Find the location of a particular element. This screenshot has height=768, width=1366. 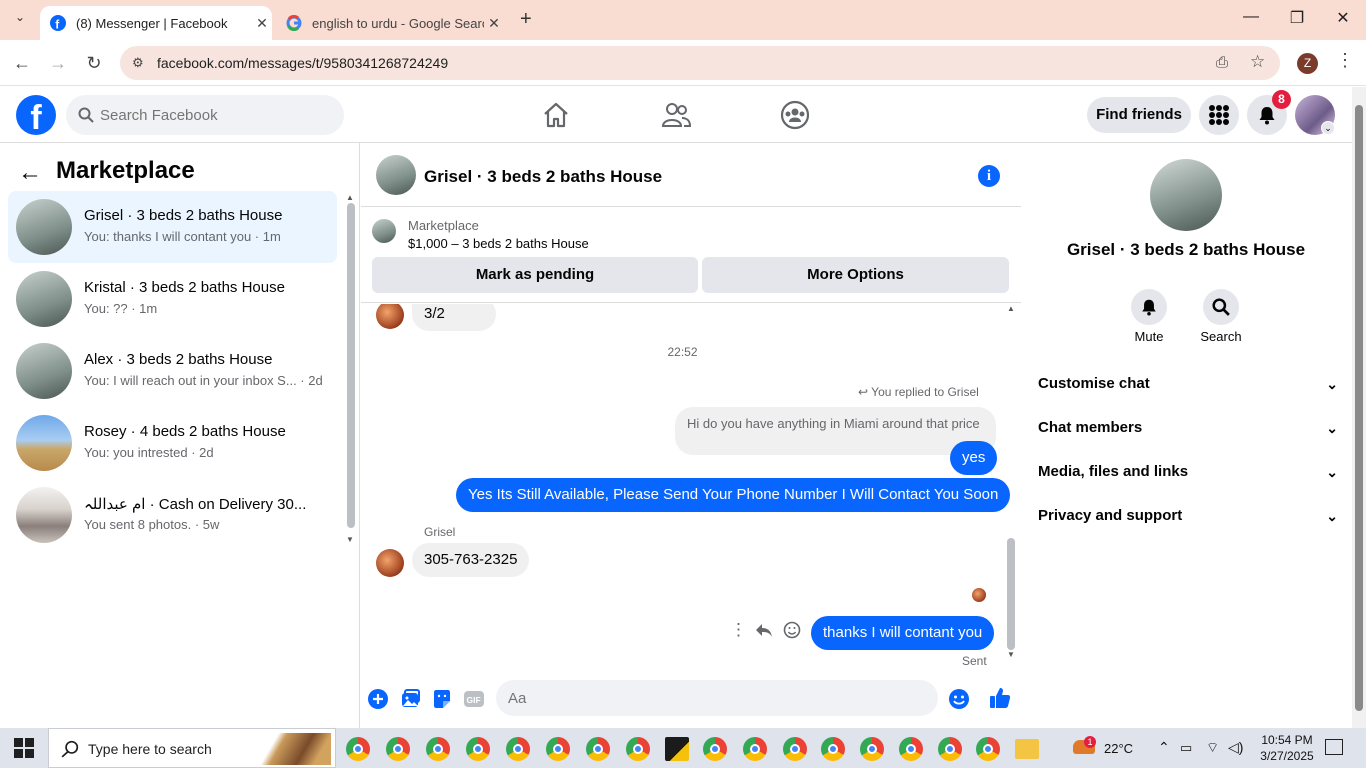

page-scrollbar is located at coordinates (1359, 407).